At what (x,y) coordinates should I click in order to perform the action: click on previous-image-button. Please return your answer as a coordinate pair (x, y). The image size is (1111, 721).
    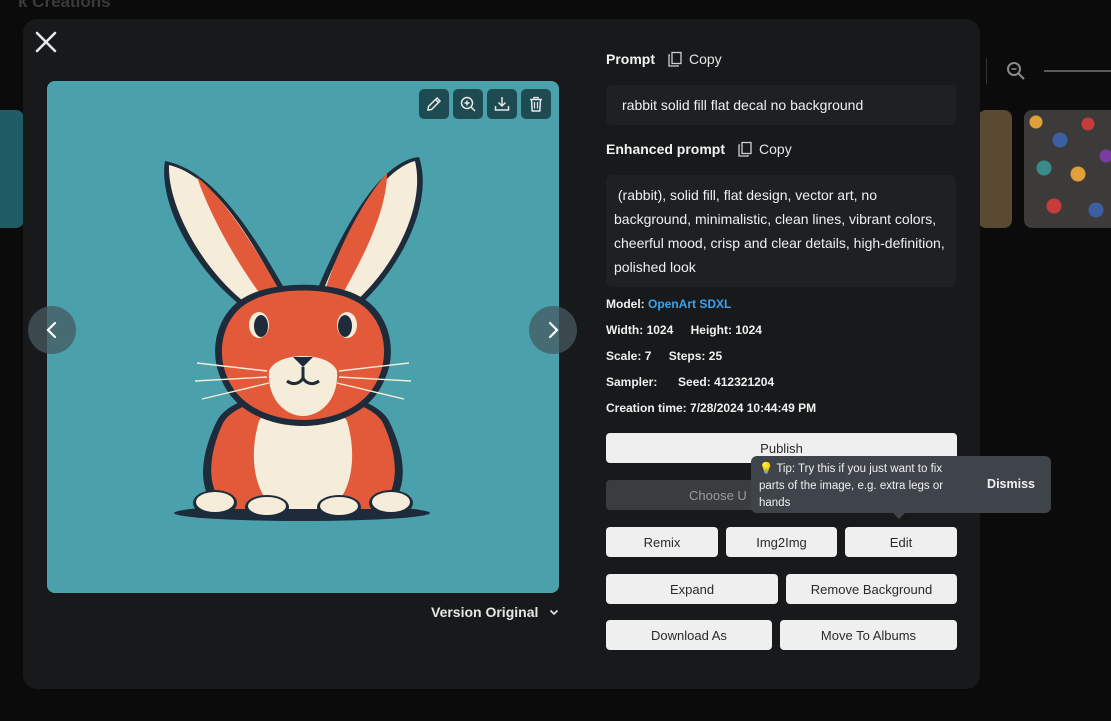
    Looking at the image, I should click on (52, 330).